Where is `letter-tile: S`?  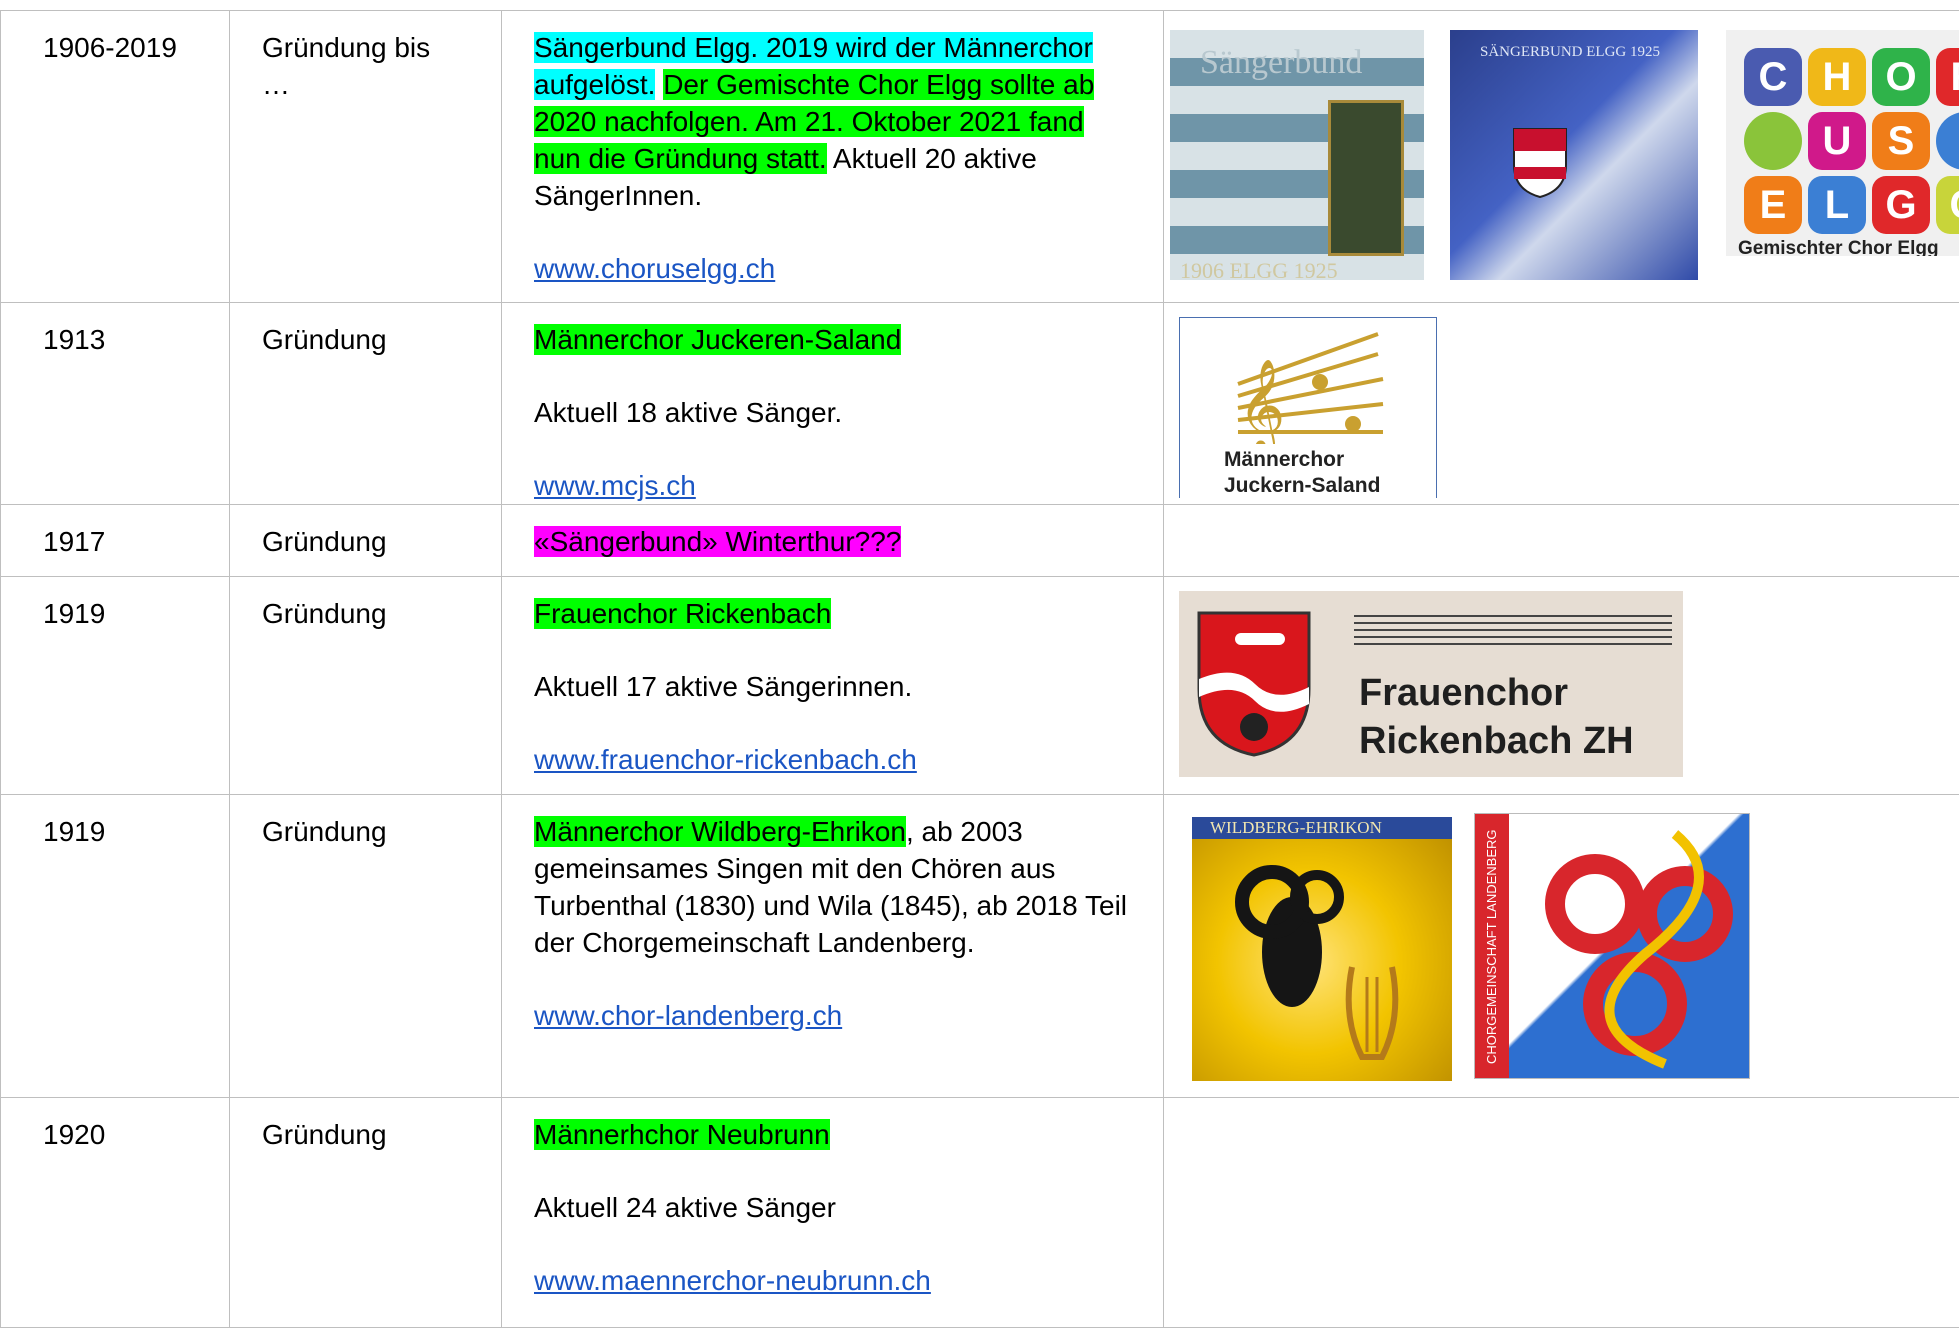 letter-tile: S is located at coordinates (1901, 141).